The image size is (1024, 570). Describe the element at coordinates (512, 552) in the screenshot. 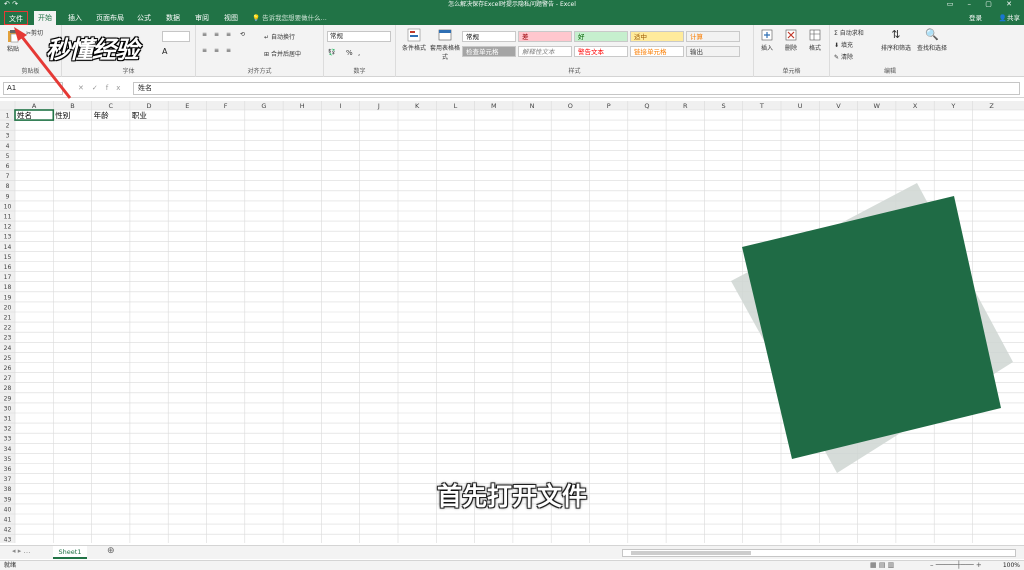

I see `sheet-tab-bar: ◂ ▸ … Sheet1 ⊕` at that location.